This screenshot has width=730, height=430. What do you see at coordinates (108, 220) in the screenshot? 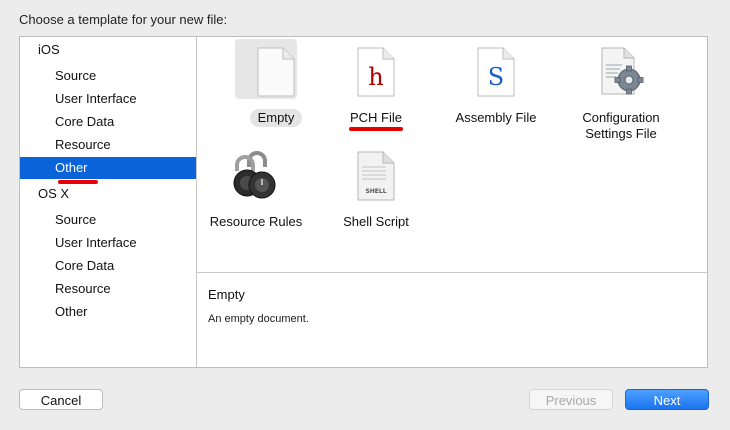
I see `sidebar-item-osx-source: Source` at bounding box center [108, 220].